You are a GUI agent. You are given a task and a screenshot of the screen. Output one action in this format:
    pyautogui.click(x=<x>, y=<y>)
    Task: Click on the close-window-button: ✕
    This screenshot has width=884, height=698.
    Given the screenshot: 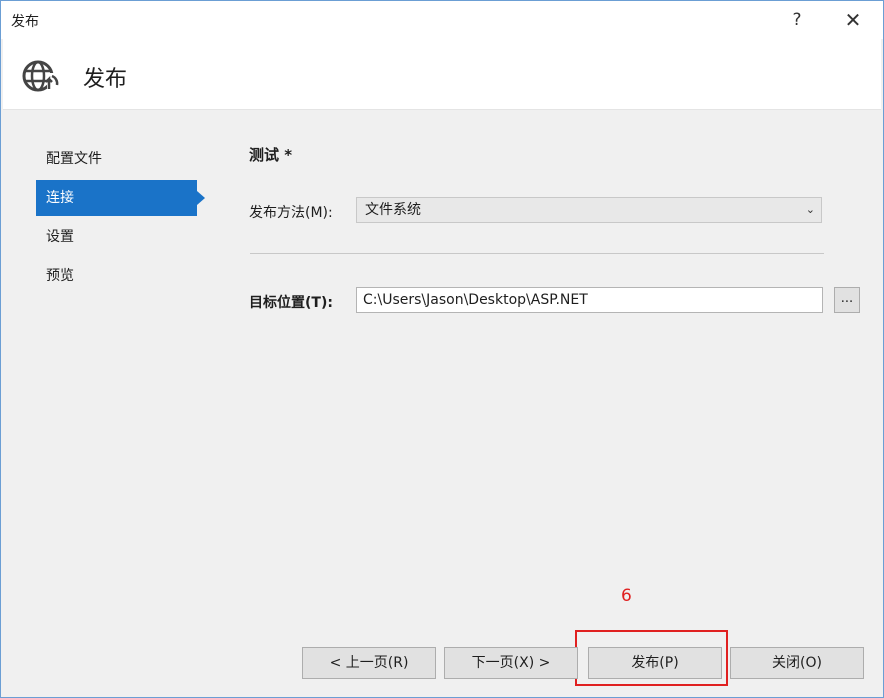 What is the action you would take?
    pyautogui.click(x=853, y=20)
    